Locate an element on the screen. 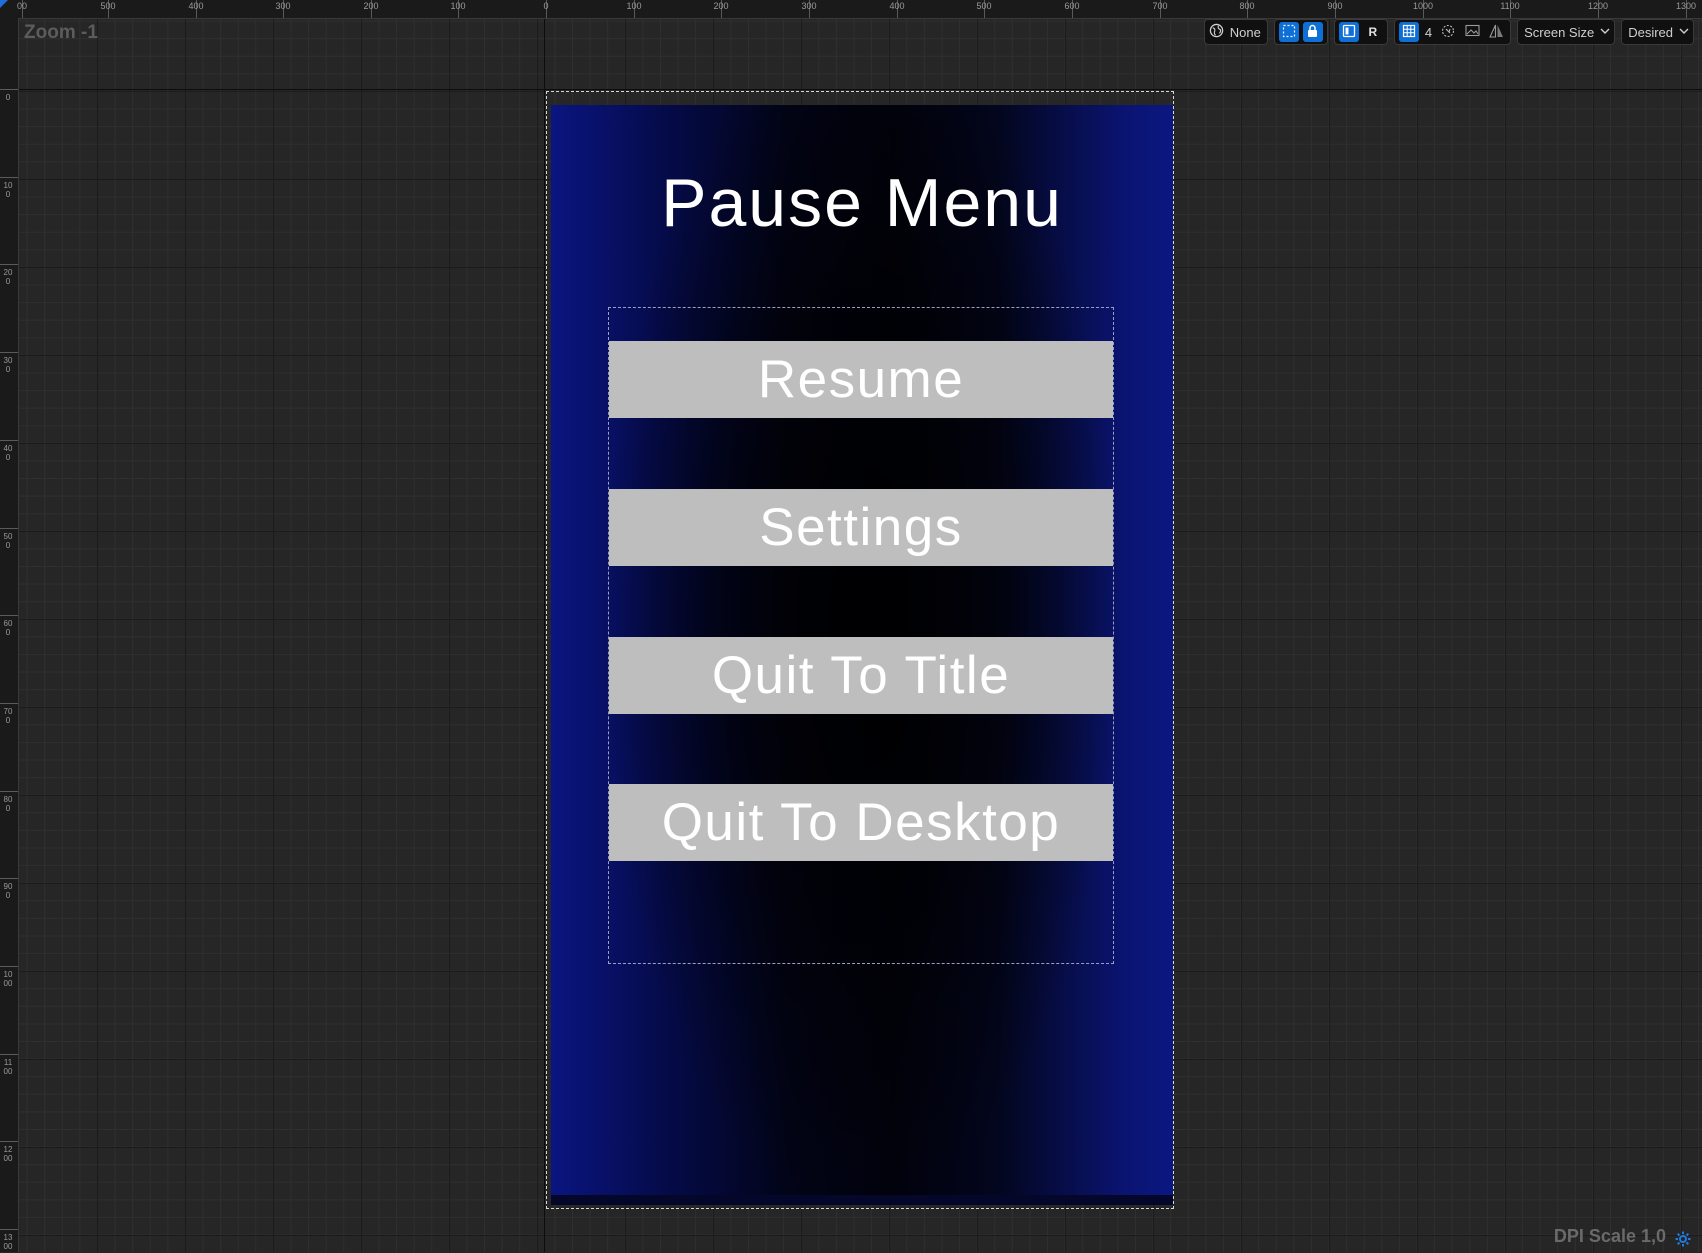  left-ruler-tick: 1000 is located at coordinates (9, 977).